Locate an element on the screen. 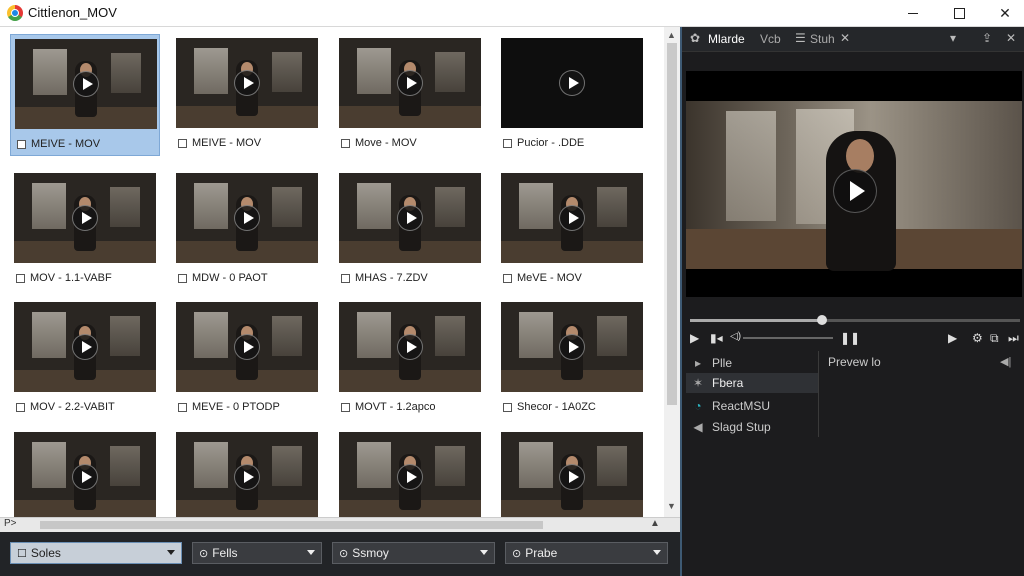 The image size is (1024, 576). video-tile: Pucior - .DDE is located at coordinates (572, 95).